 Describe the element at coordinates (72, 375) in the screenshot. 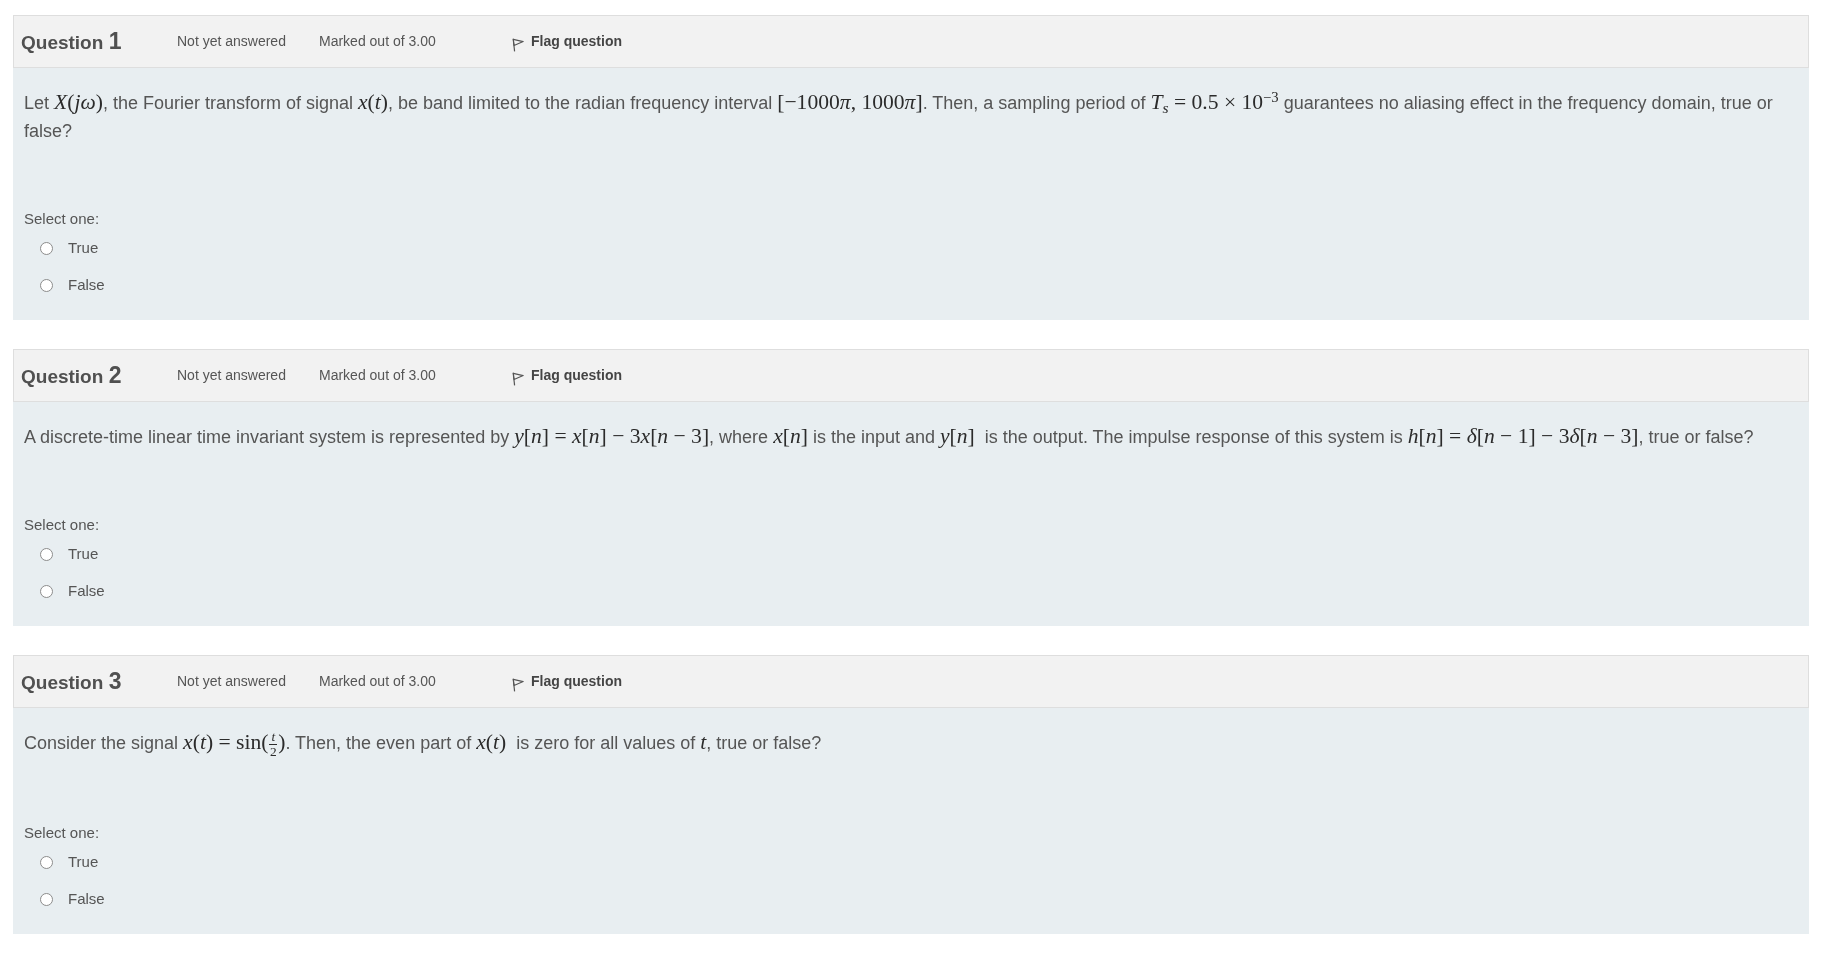

I see `question-title: Question 2` at that location.